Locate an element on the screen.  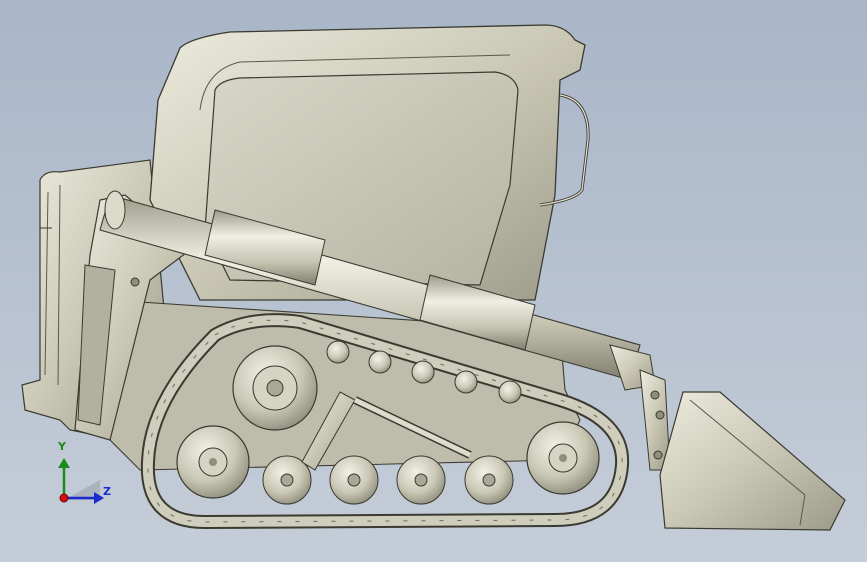
rear-idler is located at coordinates (563, 458).